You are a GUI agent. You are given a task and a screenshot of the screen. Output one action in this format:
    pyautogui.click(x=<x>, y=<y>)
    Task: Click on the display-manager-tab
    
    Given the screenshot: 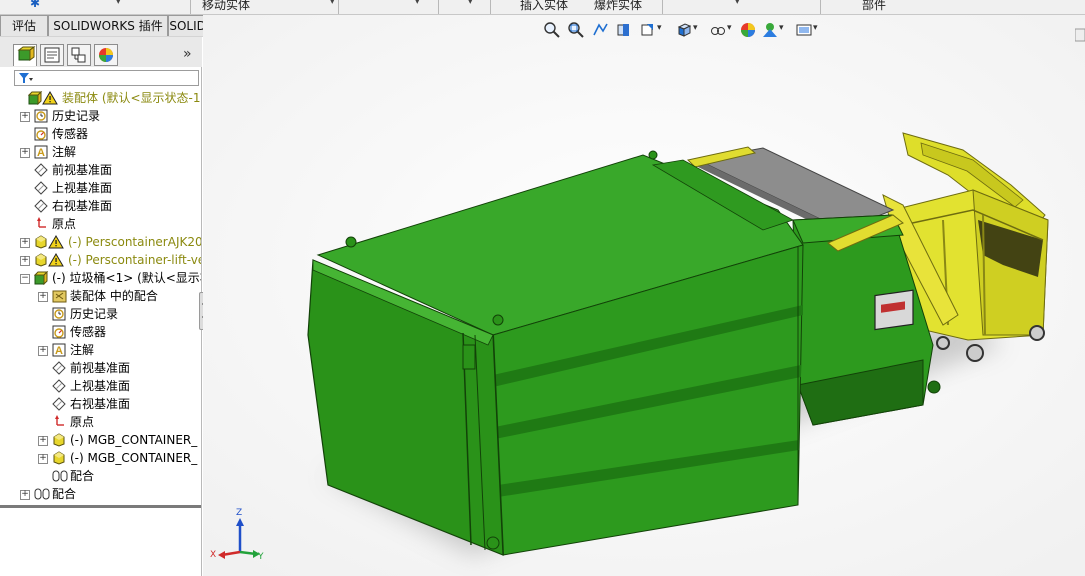 What is the action you would take?
    pyautogui.click(x=106, y=55)
    